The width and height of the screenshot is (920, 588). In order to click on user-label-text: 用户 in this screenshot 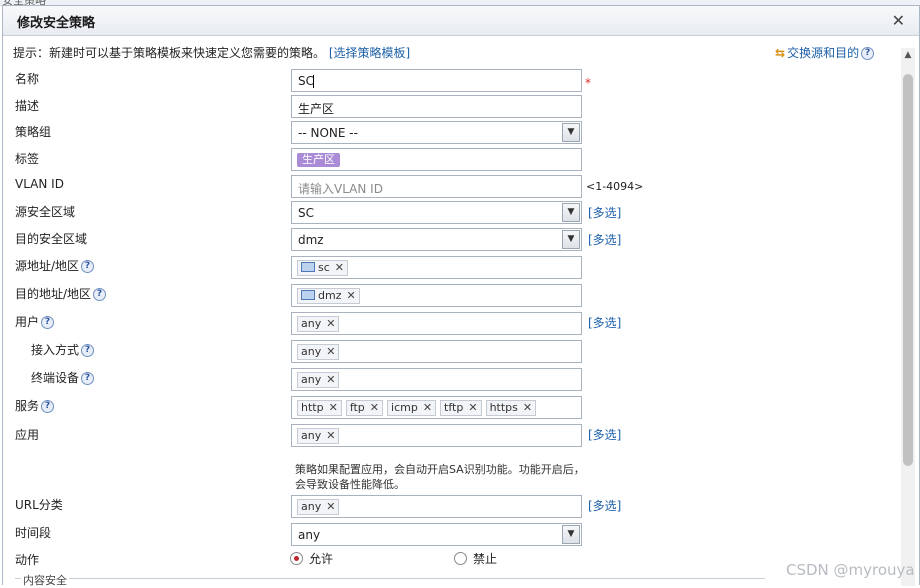, I will do `click(27, 322)`.